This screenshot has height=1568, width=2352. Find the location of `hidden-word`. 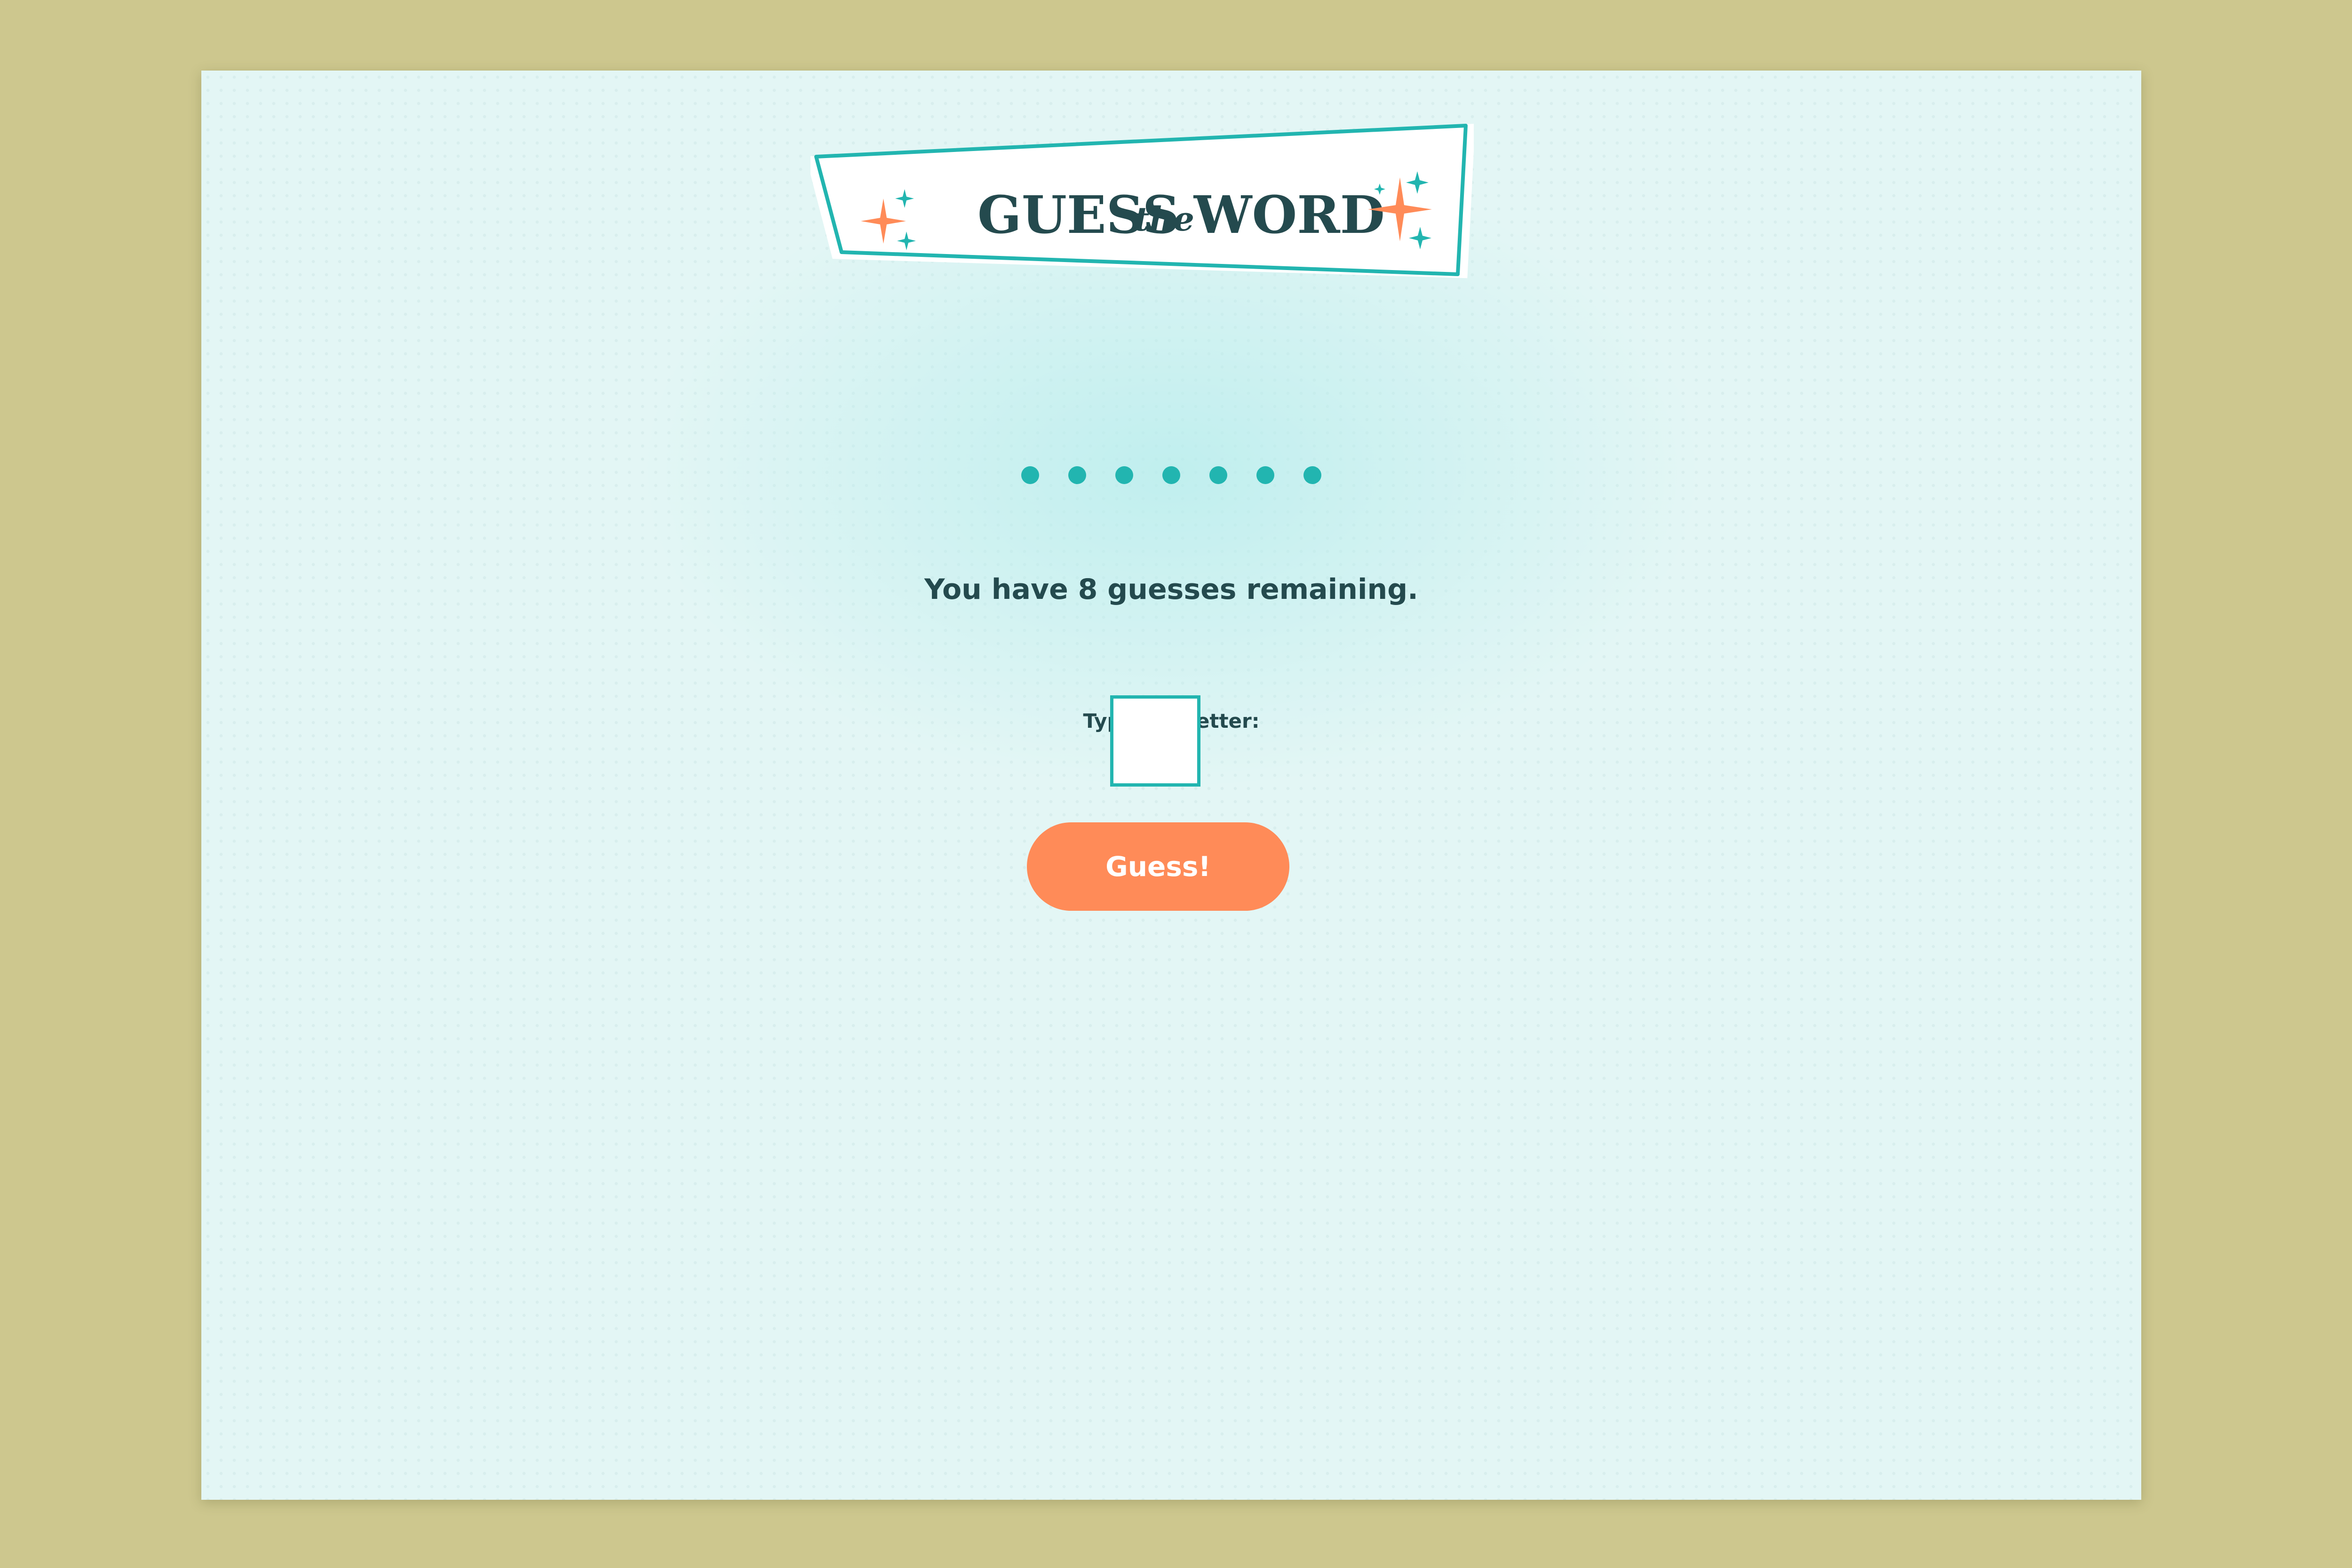

hidden-word is located at coordinates (1171, 475).